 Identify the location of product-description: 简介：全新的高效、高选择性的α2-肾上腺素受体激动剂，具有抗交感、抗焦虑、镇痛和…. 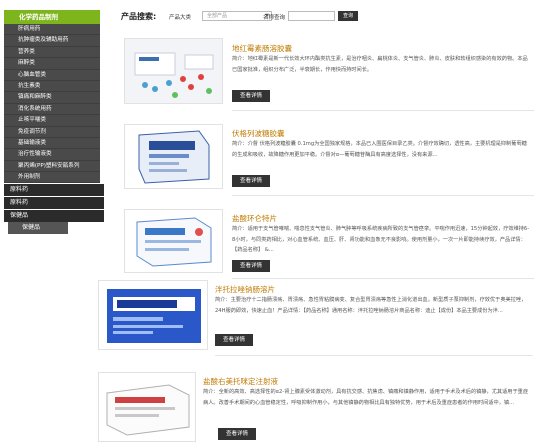
(366, 397).